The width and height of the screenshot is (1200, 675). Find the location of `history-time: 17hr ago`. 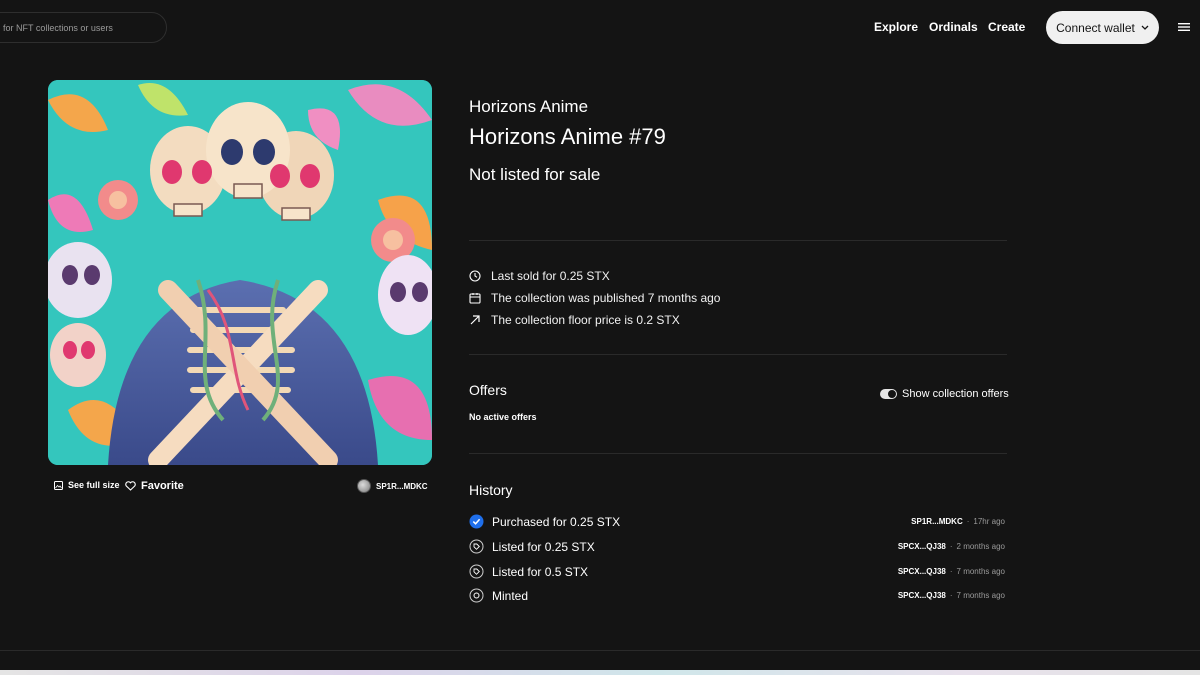

history-time: 17hr ago is located at coordinates (989, 521).